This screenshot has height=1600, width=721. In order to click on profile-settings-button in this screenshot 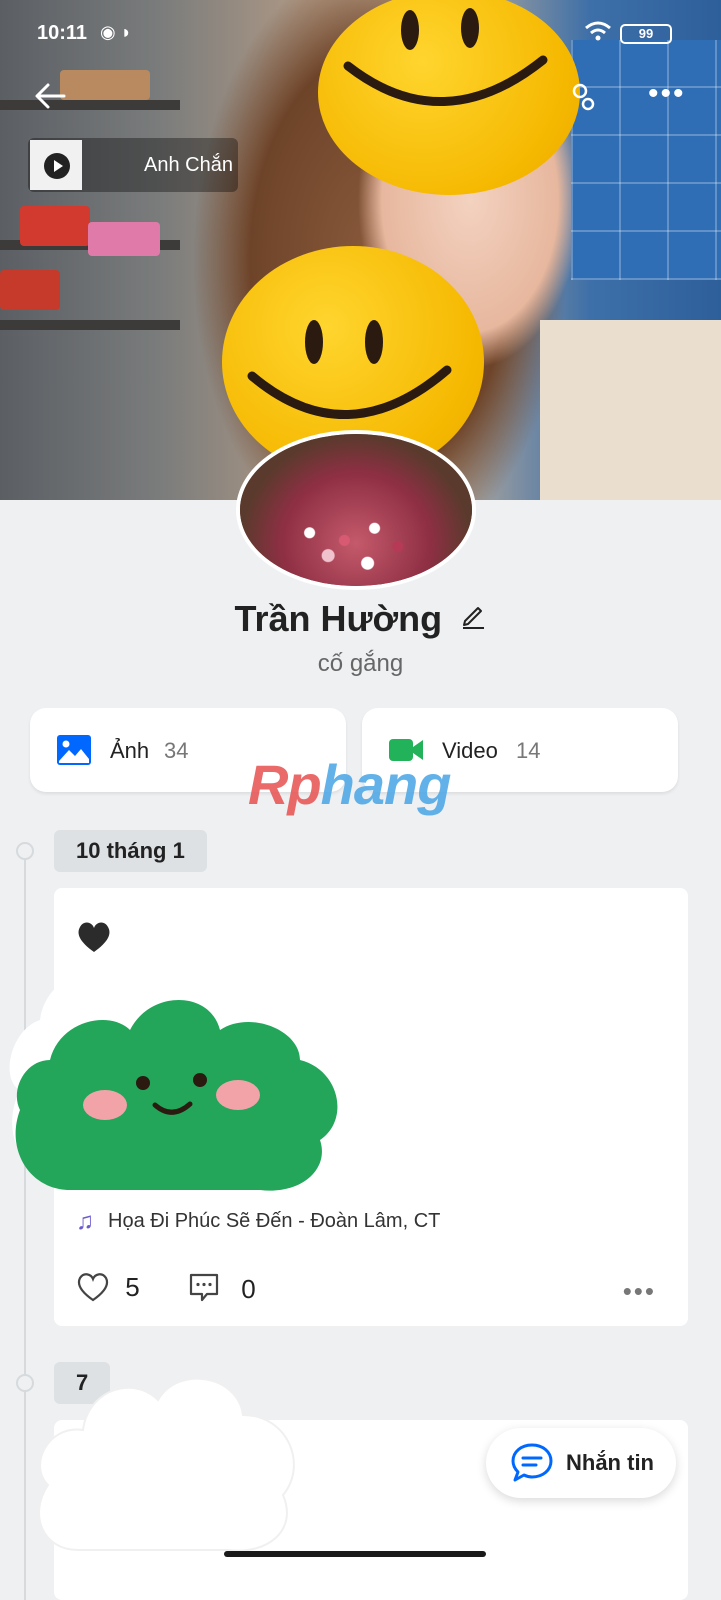, I will do `click(583, 97)`.